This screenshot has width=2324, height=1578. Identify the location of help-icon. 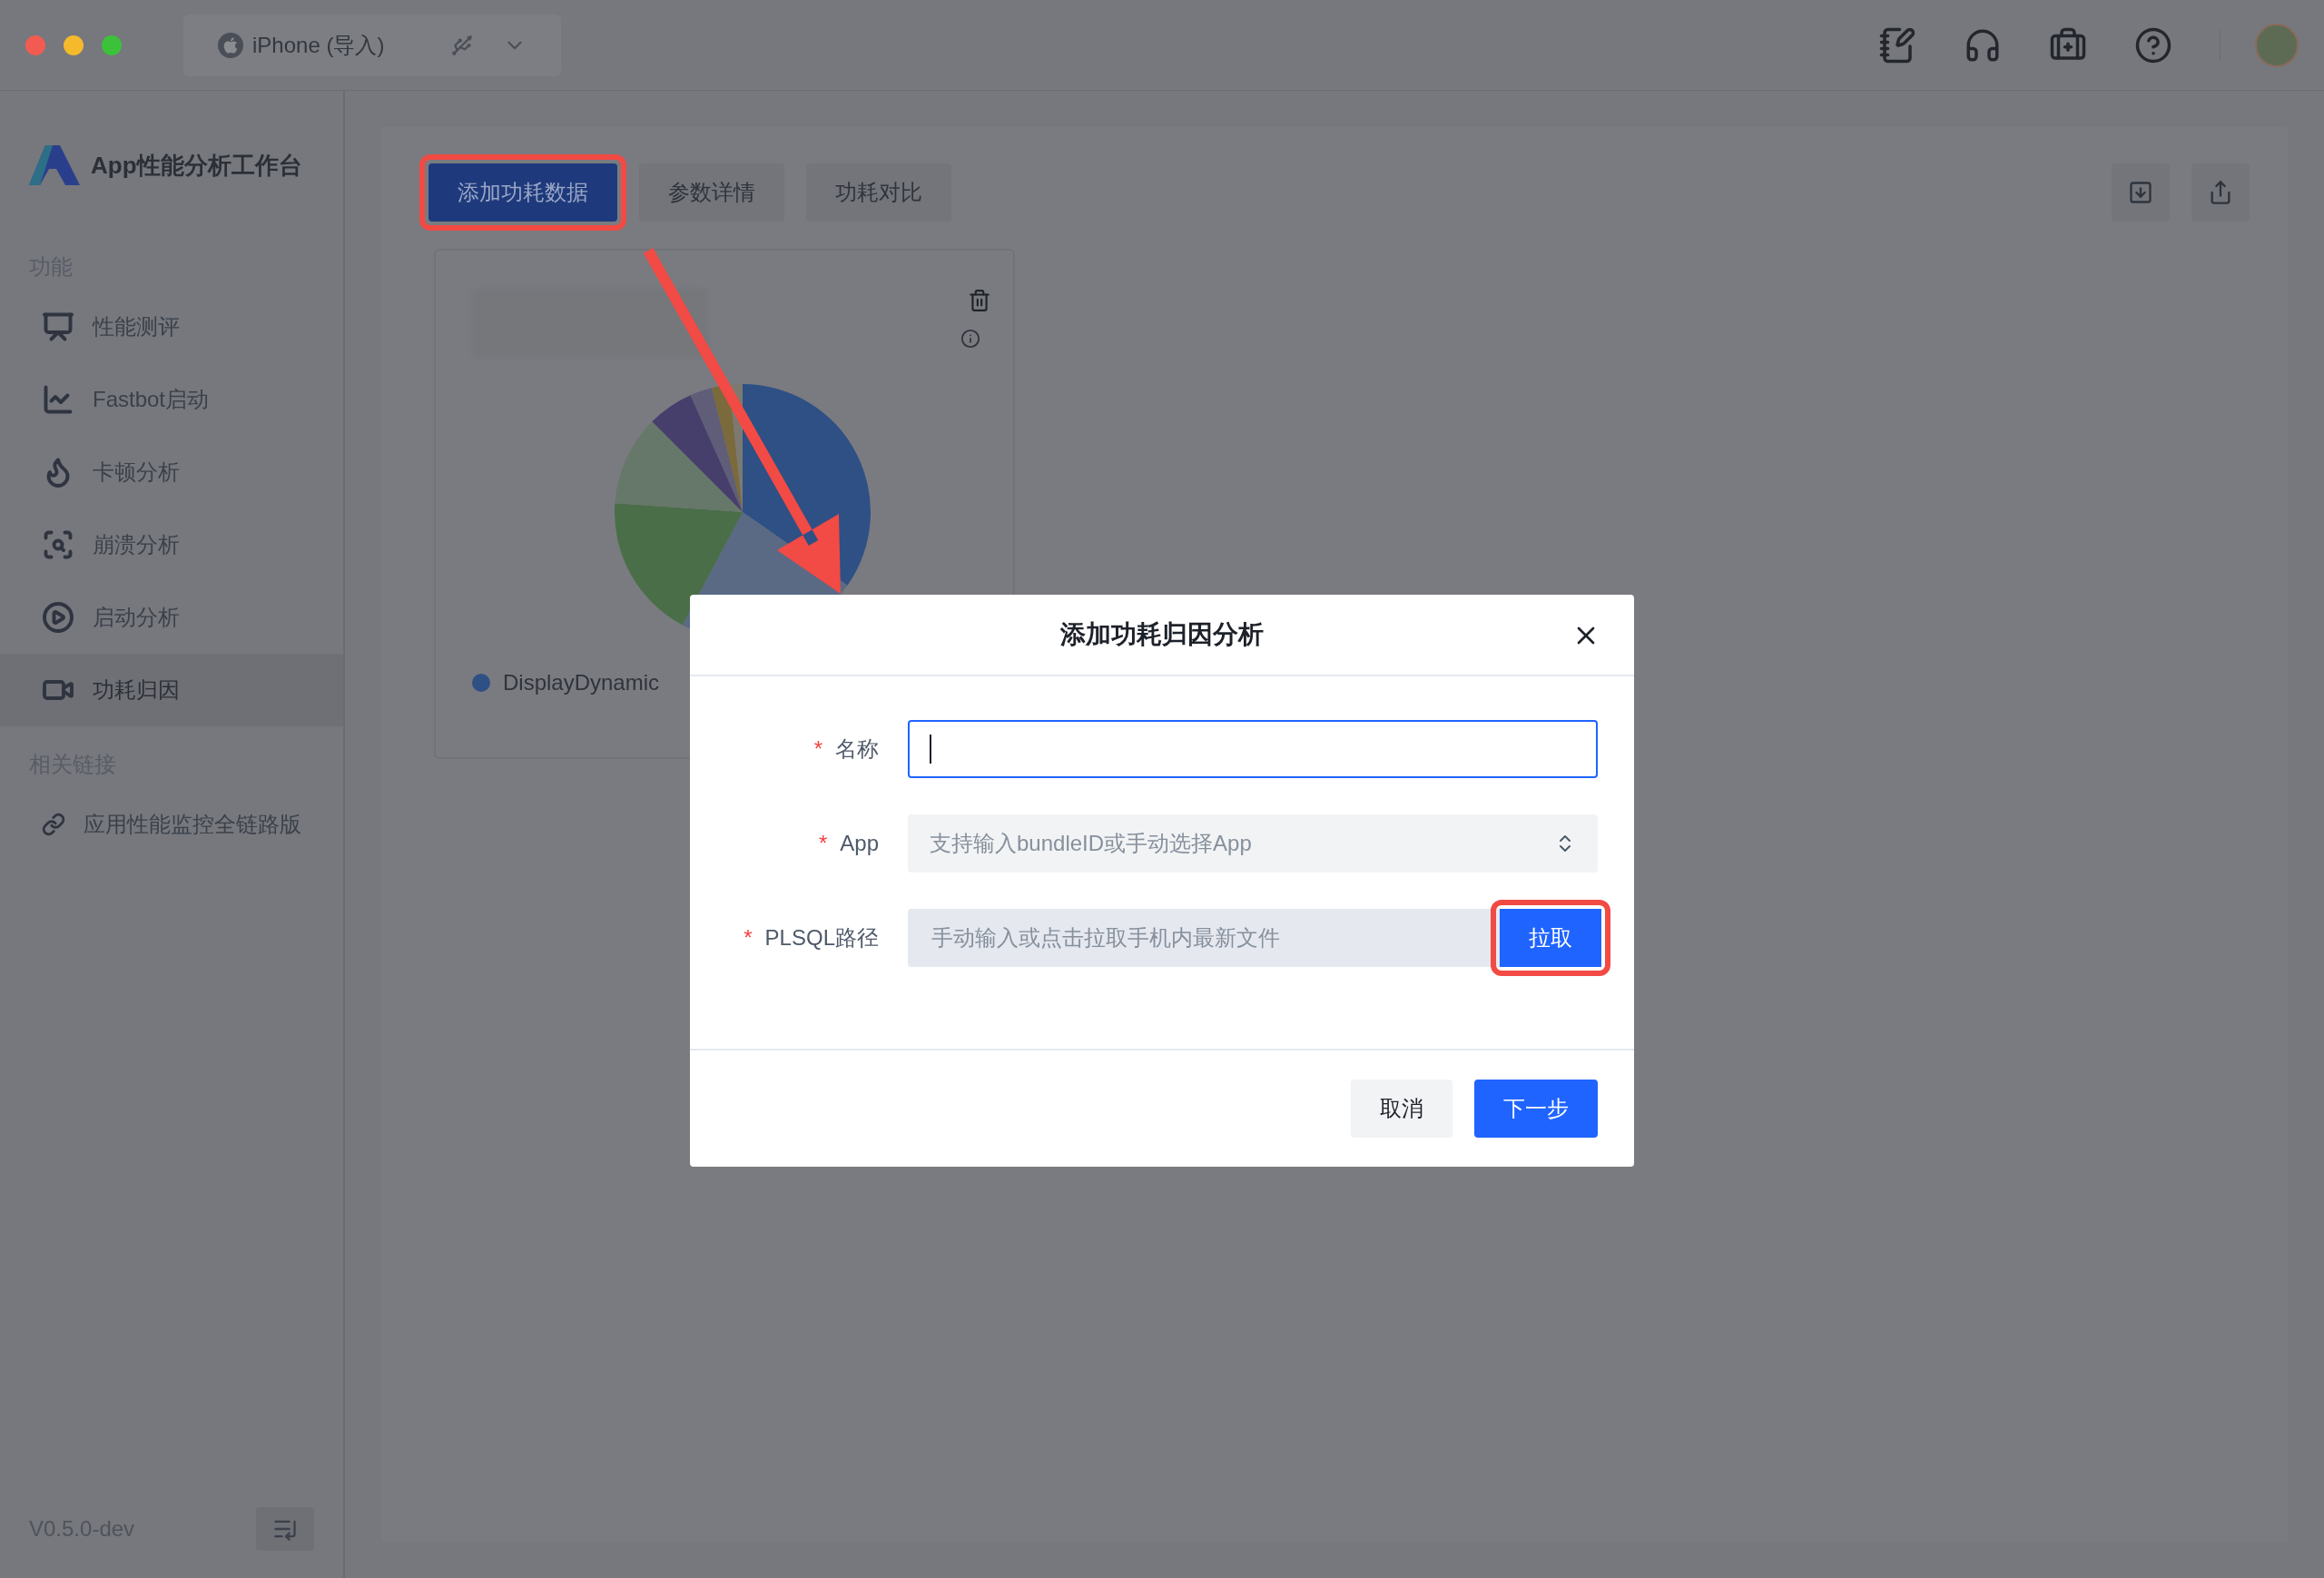
(2153, 45).